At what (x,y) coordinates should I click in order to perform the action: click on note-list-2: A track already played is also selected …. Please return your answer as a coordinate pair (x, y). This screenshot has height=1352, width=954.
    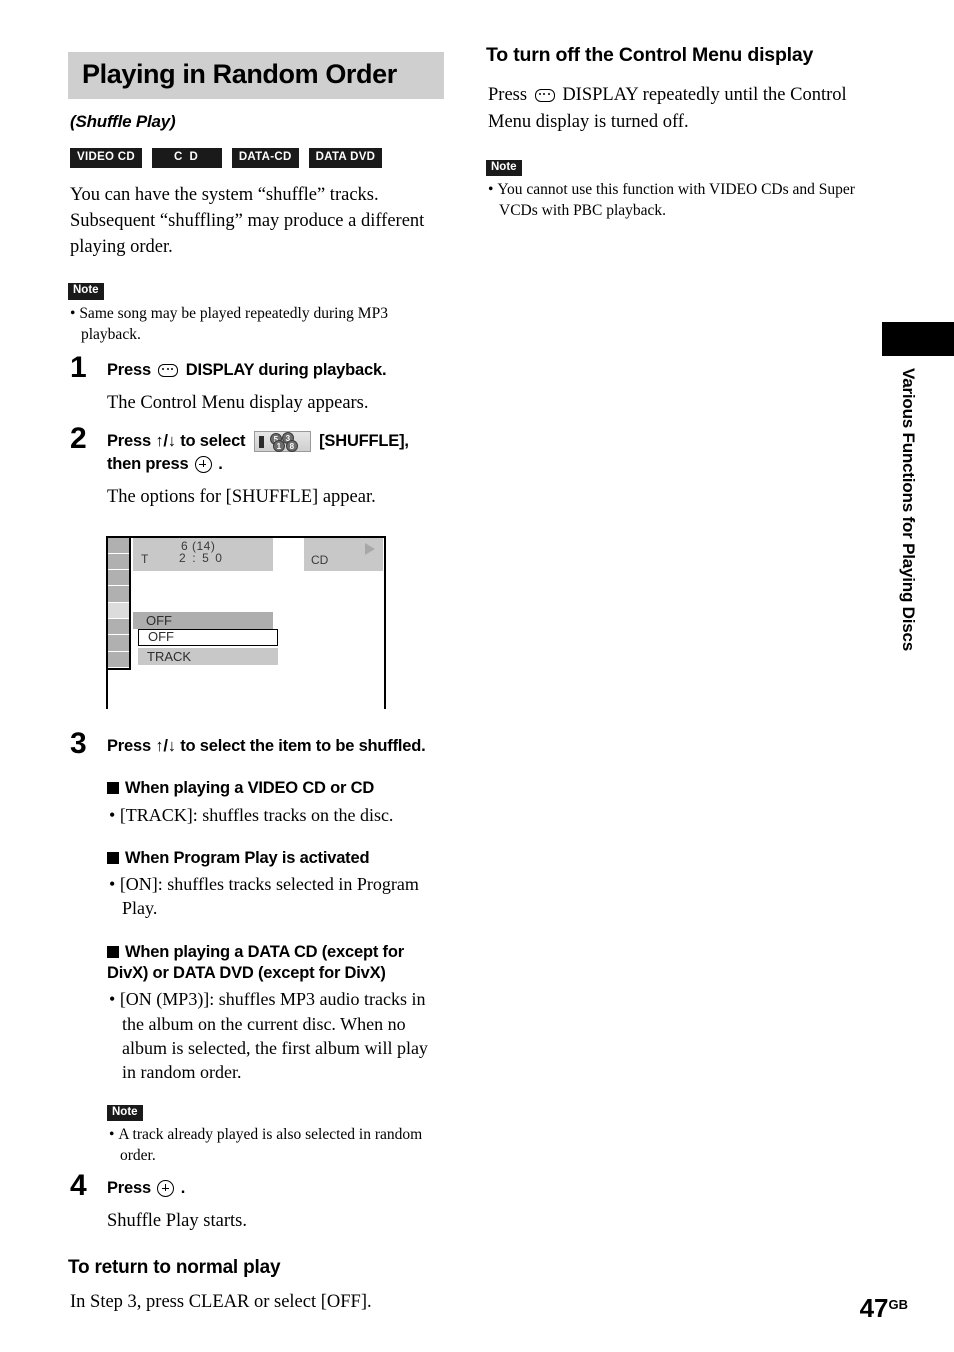
    Looking at the image, I should click on (275, 1146).